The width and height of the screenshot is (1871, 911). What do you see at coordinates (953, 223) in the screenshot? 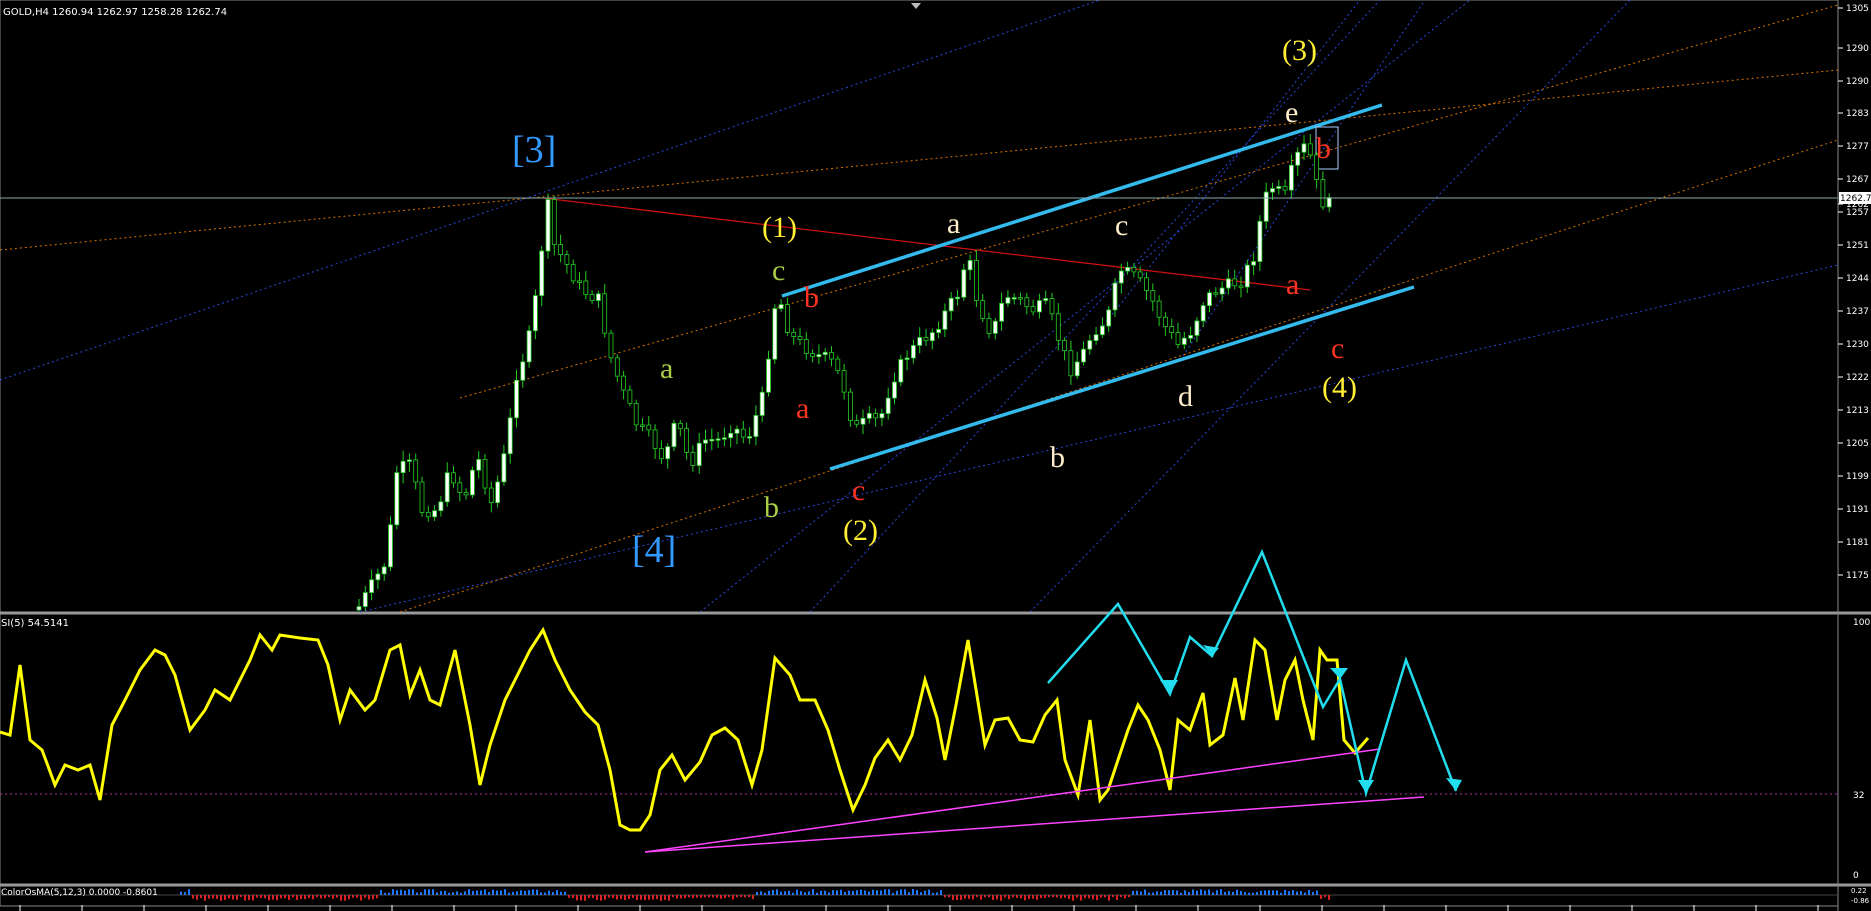
I see `wave-label-a-cream: a` at bounding box center [953, 223].